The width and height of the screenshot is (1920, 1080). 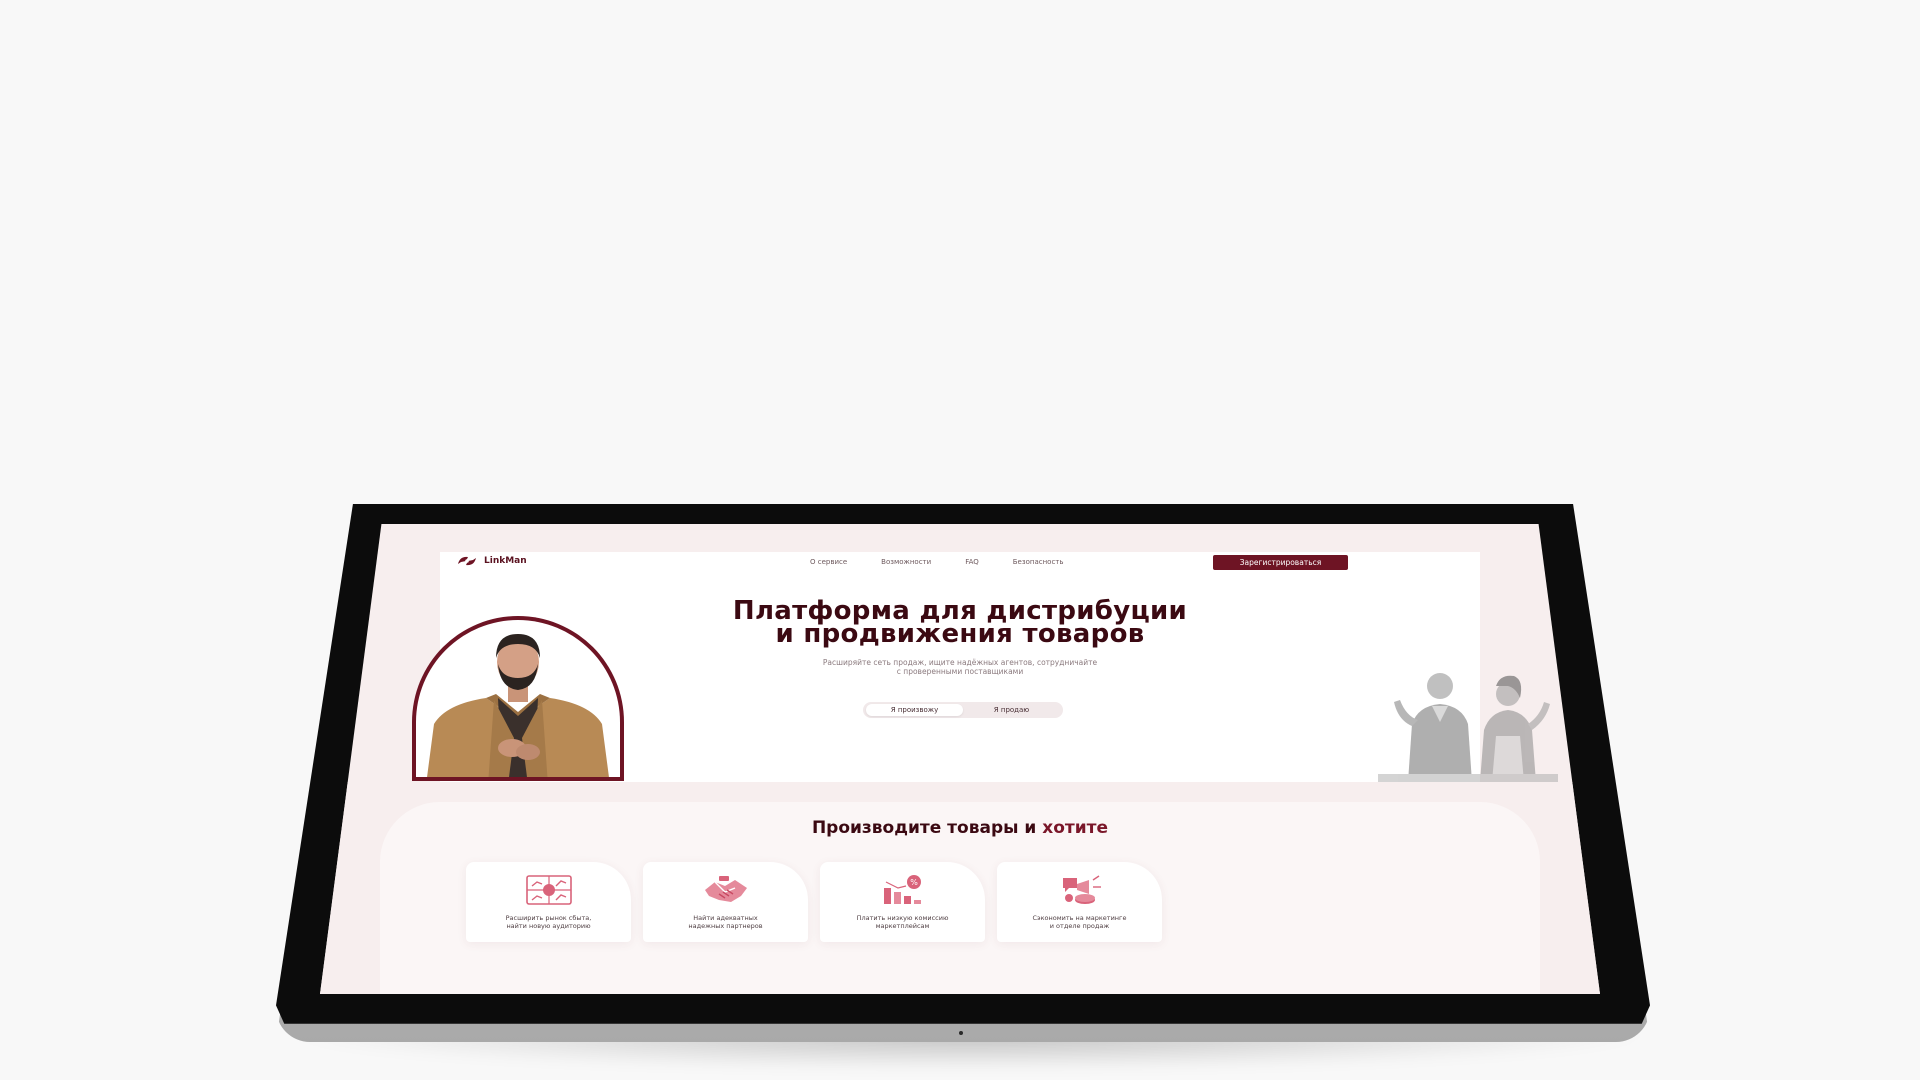 I want to click on feature-card-marketing-text: Сэкономить на маркетинге и отделе продаж, so click(x=1079, y=922).